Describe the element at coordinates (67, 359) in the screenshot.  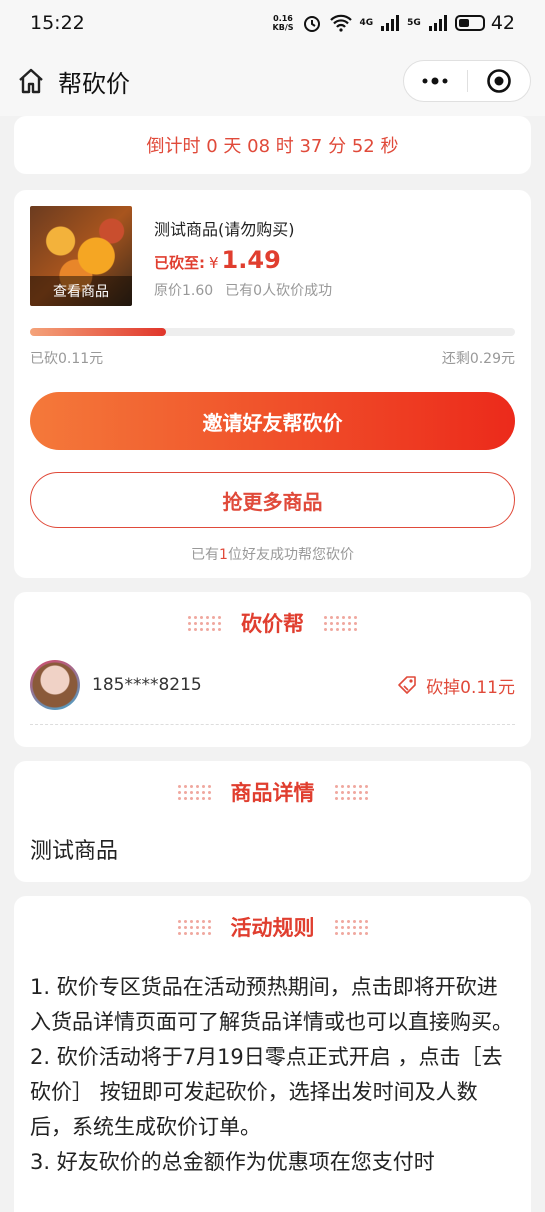
I see `cut-amount: 已砍0.11元` at that location.